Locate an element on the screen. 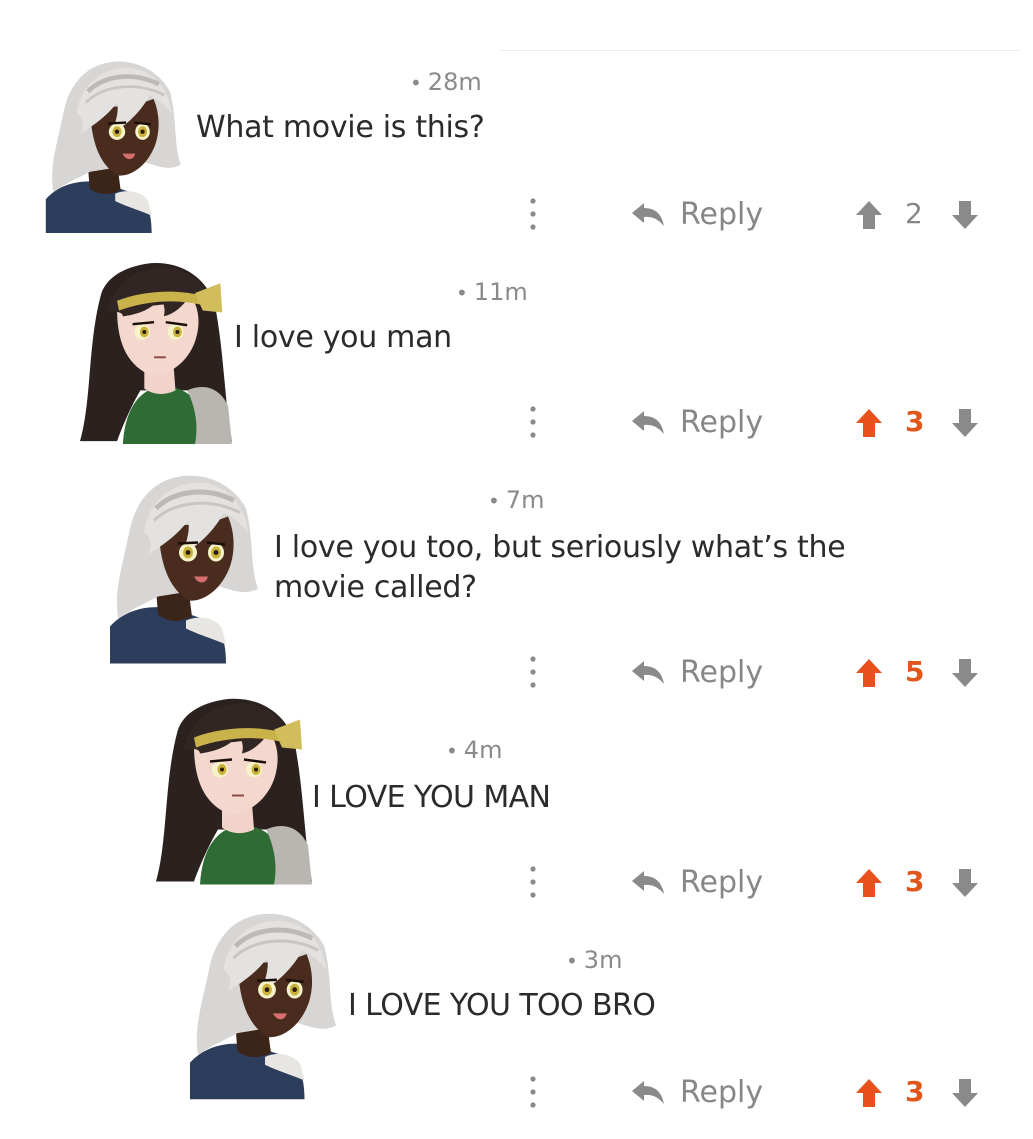 This screenshot has height=1139, width=1033. comment-time: 11m is located at coordinates (500, 292).